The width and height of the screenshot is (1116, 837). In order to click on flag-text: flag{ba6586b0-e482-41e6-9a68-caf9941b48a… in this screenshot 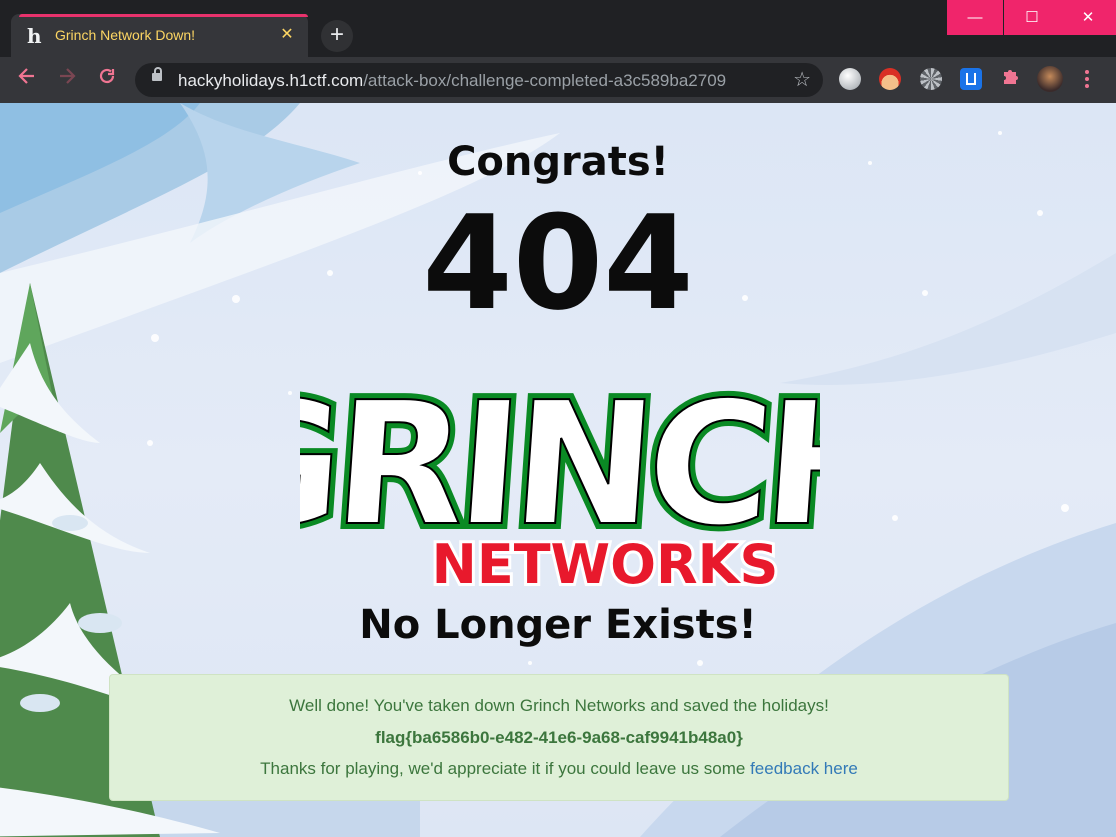, I will do `click(559, 737)`.